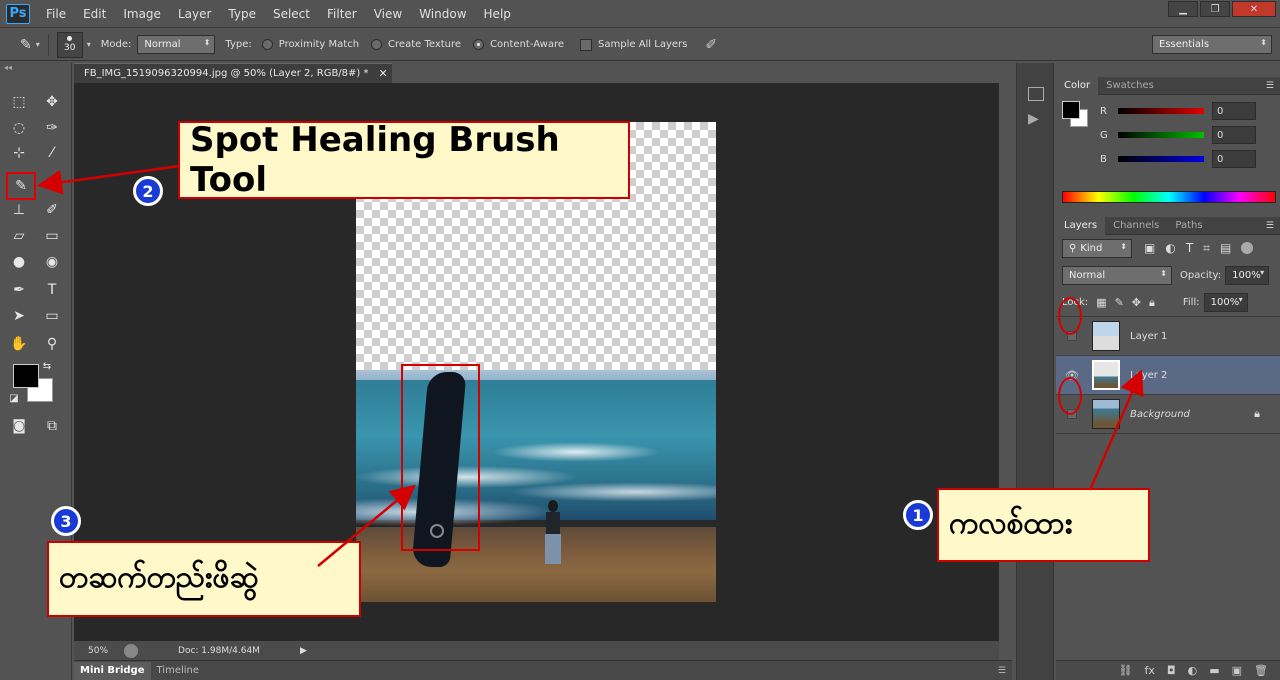 Image resolution: width=1280 pixels, height=680 pixels. Describe the element at coordinates (1150, 670) in the screenshot. I see `fx-icon: fx` at that location.